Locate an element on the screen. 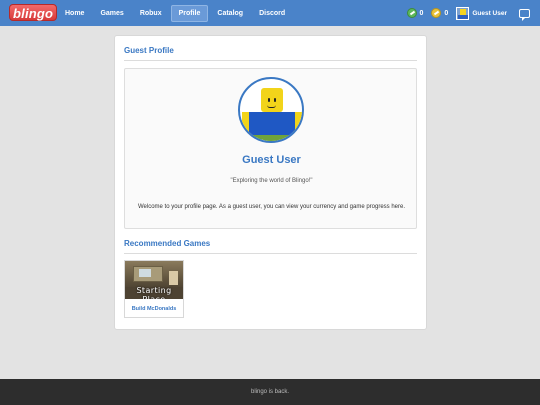  nav-profile: Profile is located at coordinates (189, 13).